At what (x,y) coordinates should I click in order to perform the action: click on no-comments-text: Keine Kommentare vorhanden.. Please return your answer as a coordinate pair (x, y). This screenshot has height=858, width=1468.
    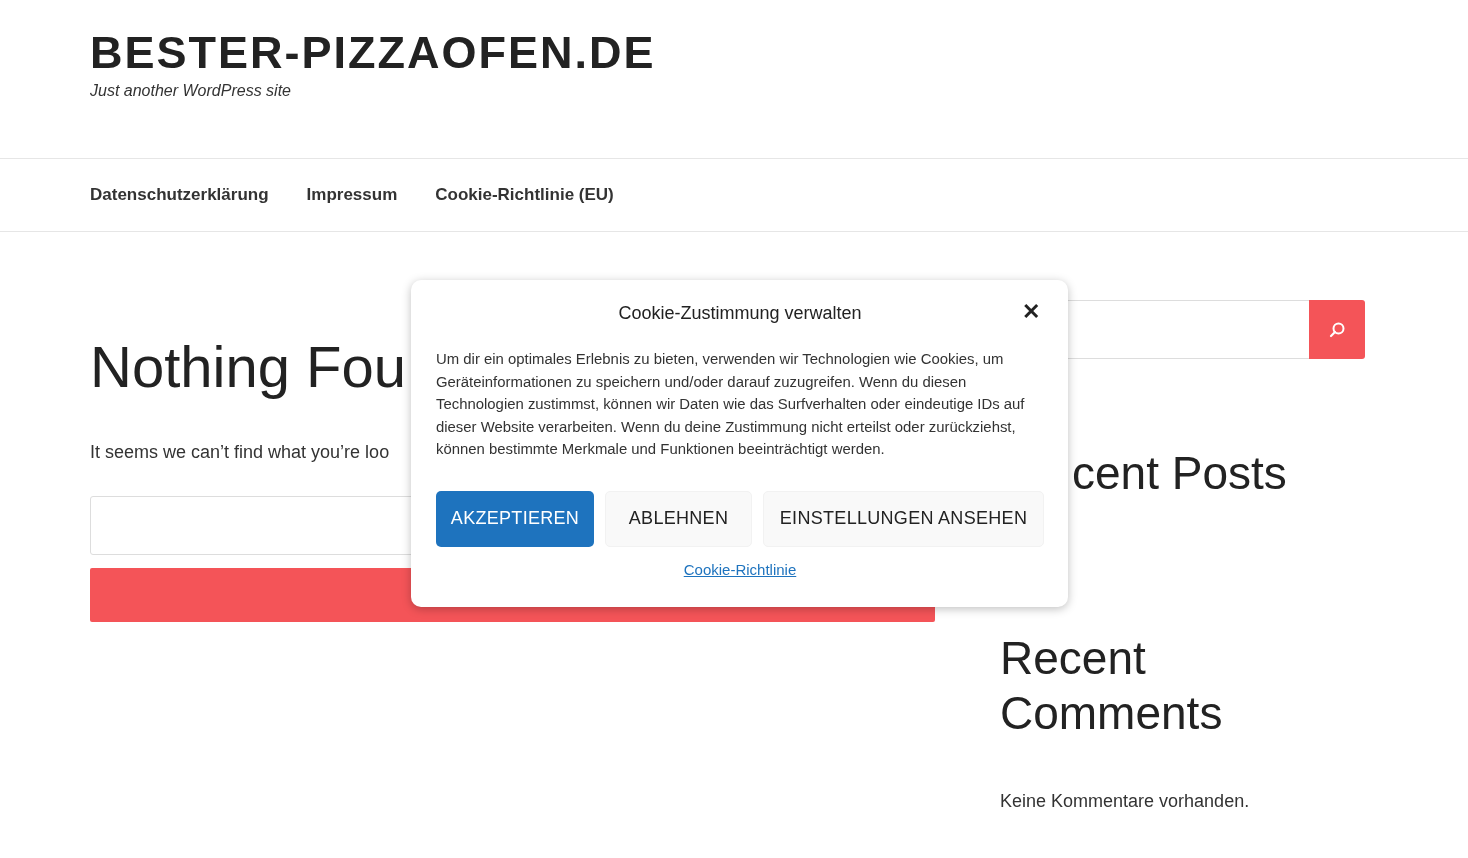
    Looking at the image, I should click on (1125, 801).